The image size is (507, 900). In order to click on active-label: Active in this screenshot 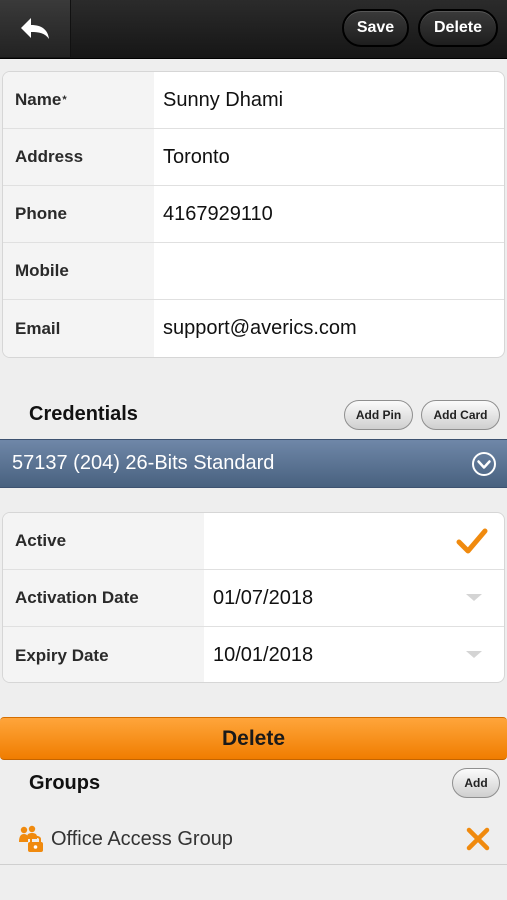, I will do `click(103, 541)`.